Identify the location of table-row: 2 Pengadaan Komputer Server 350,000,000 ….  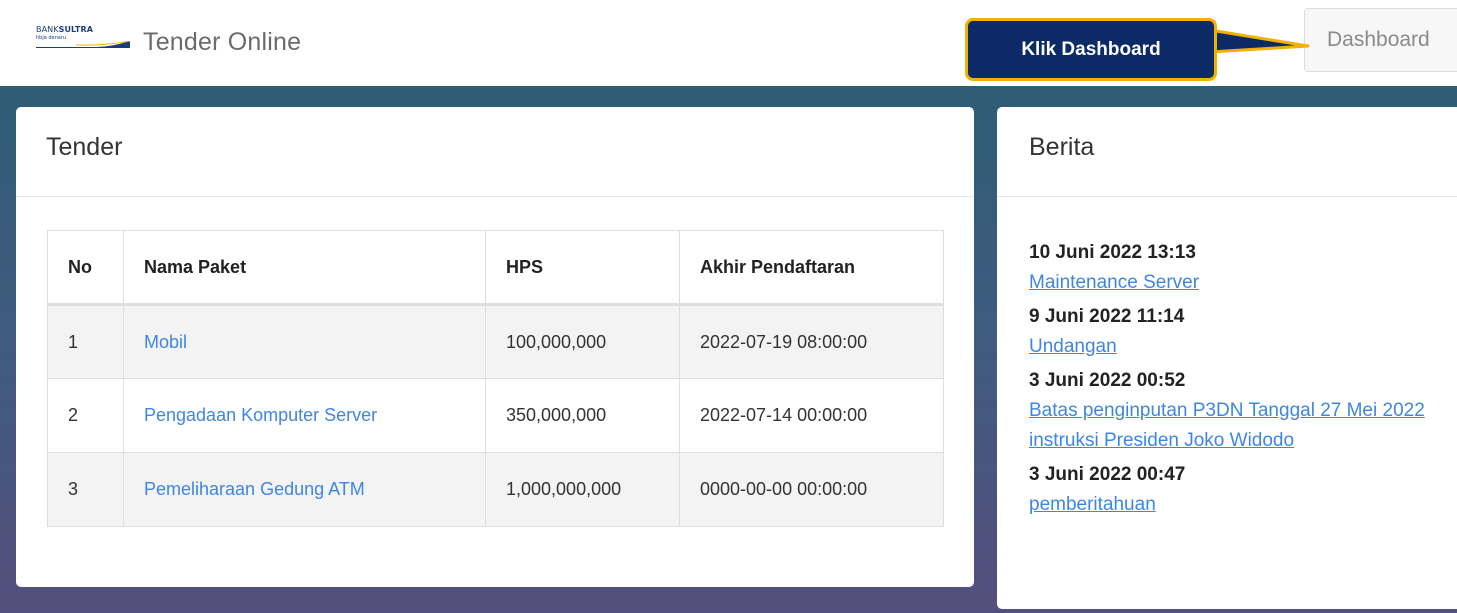
(495, 415).